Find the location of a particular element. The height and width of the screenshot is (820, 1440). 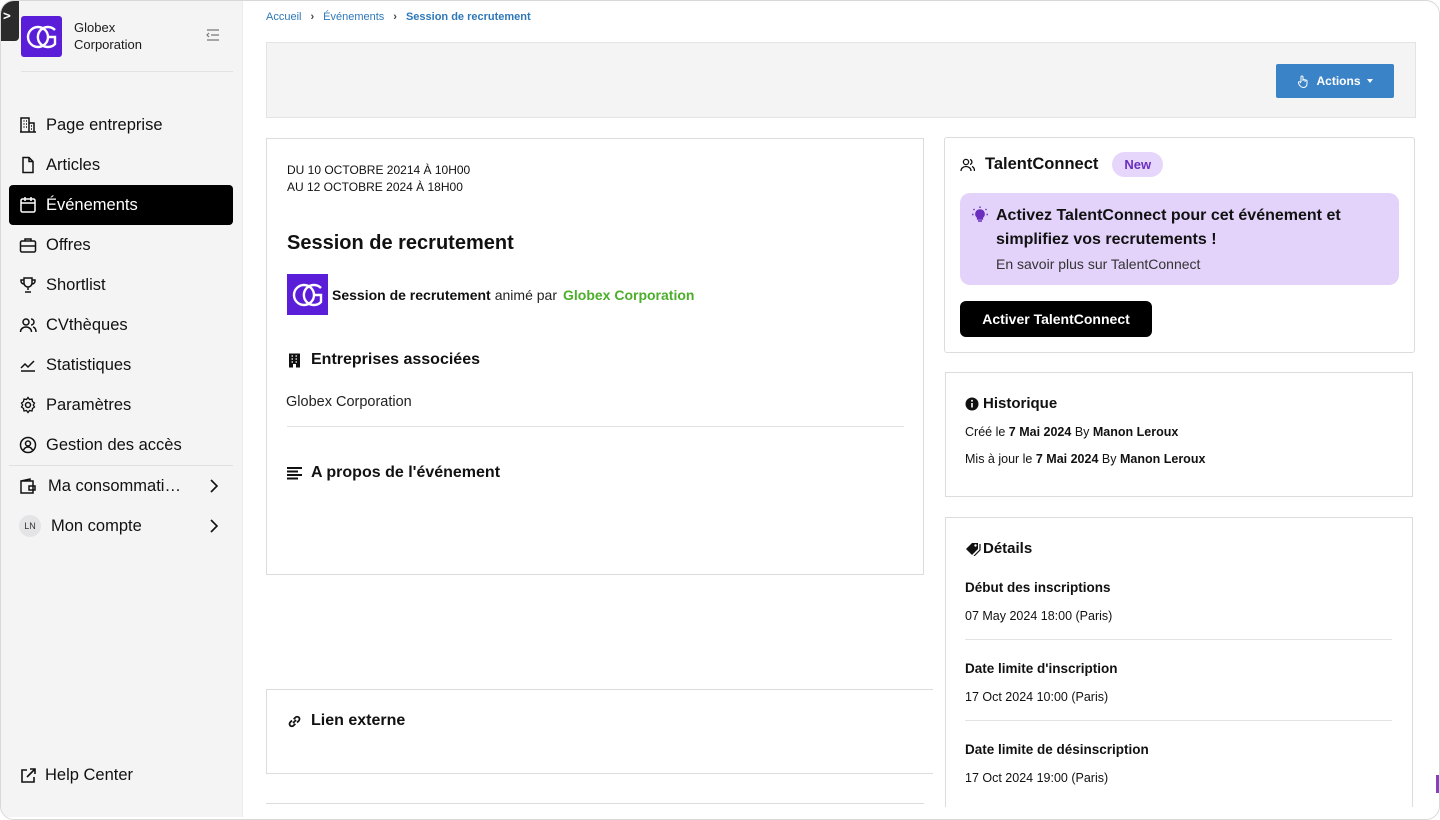

collapse-sidebar-icon is located at coordinates (213, 35).